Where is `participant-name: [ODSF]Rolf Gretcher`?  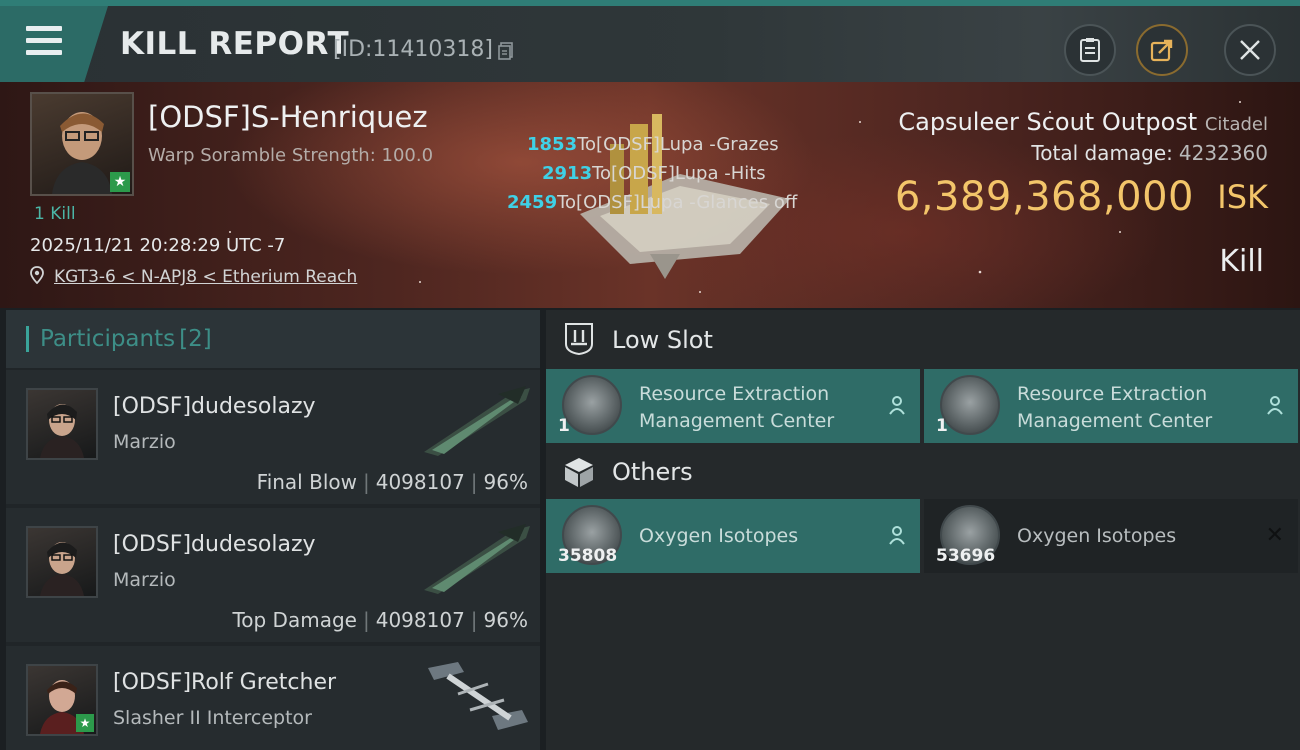 participant-name: [ODSF]Rolf Gretcher is located at coordinates (224, 682).